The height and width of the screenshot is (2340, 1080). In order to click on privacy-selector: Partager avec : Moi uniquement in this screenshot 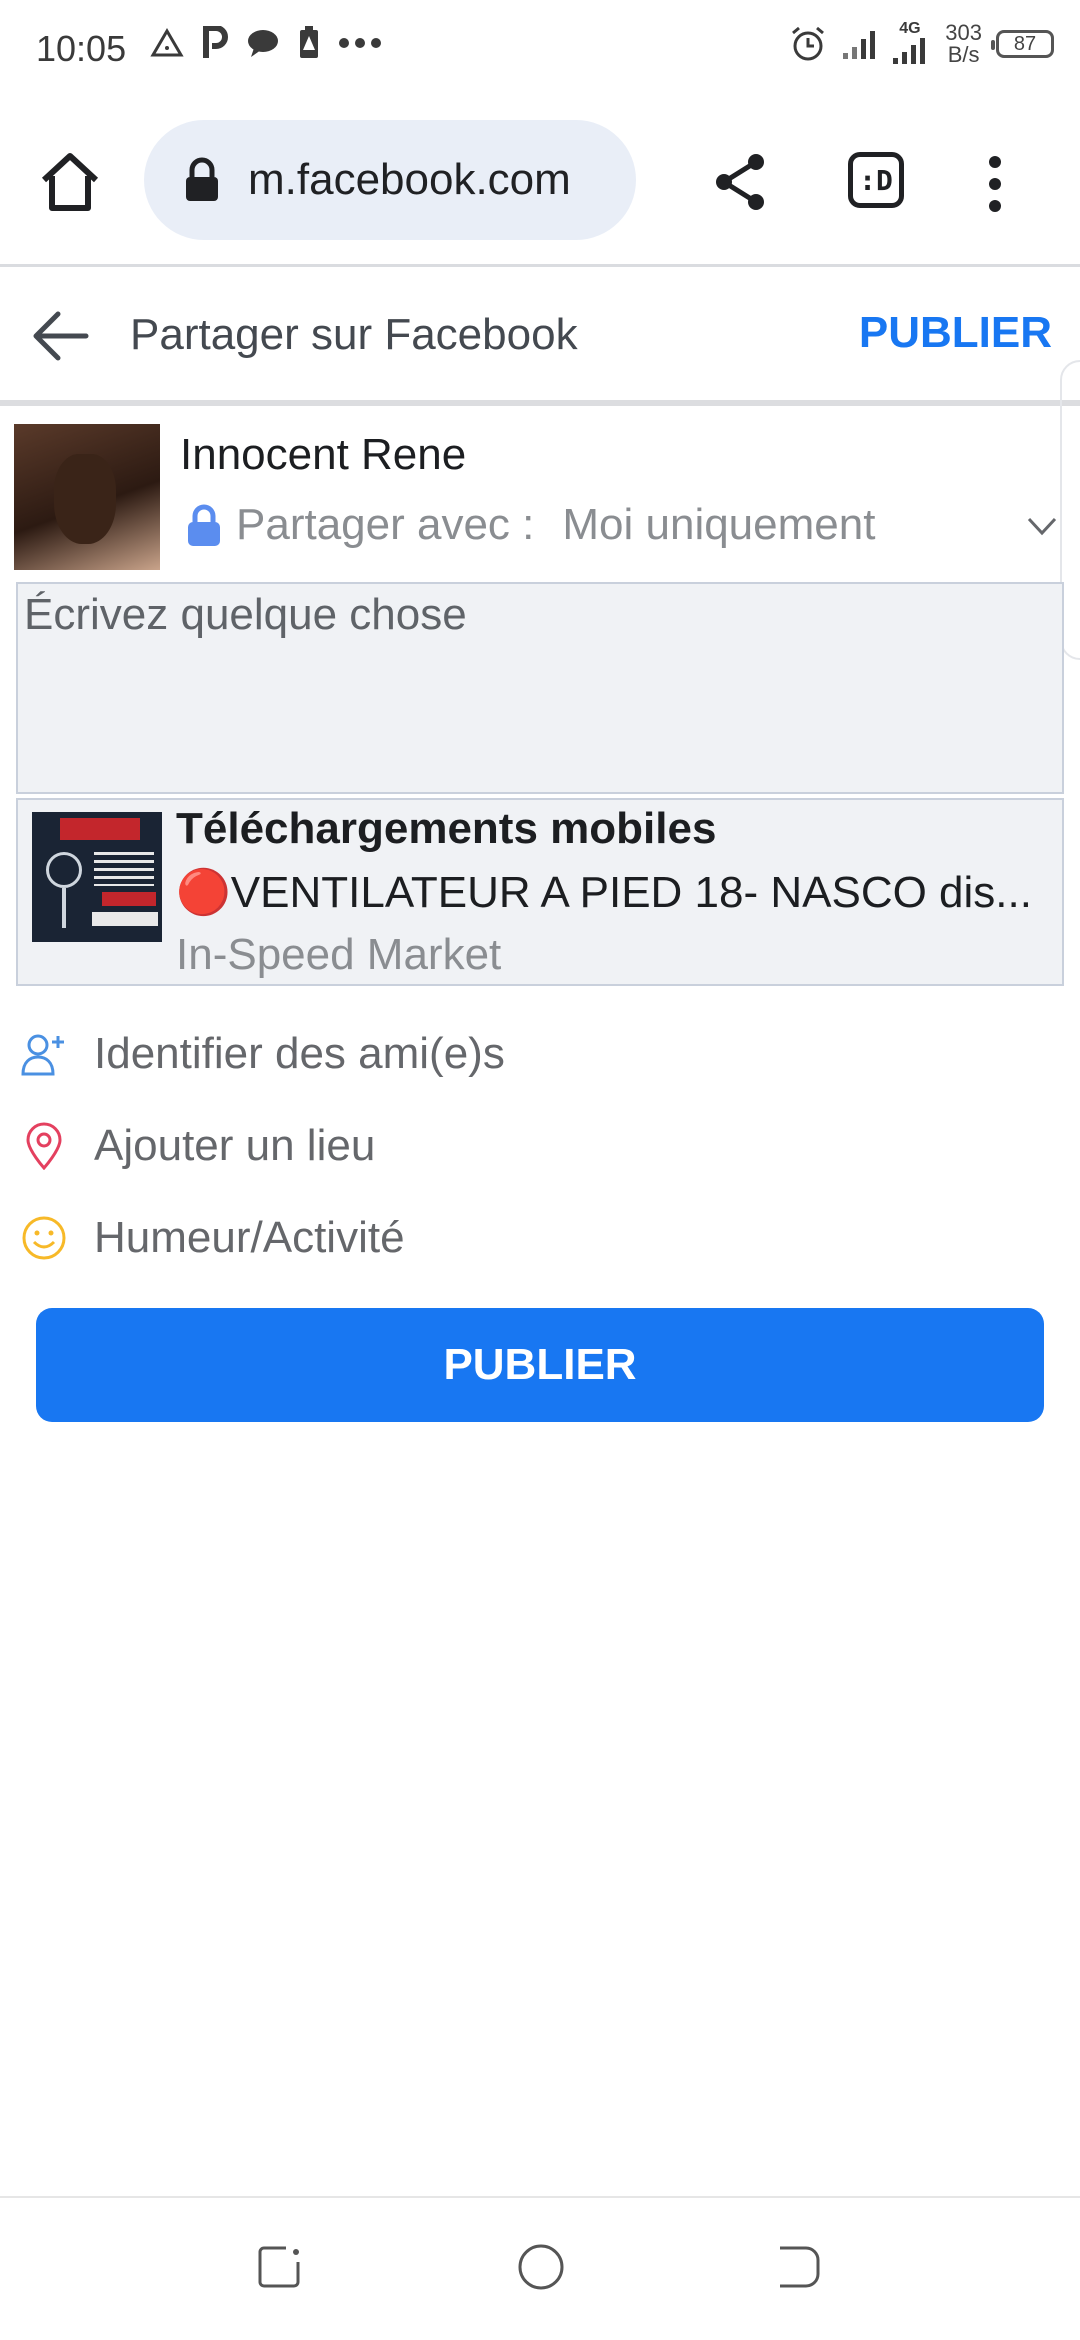, I will do `click(530, 525)`.